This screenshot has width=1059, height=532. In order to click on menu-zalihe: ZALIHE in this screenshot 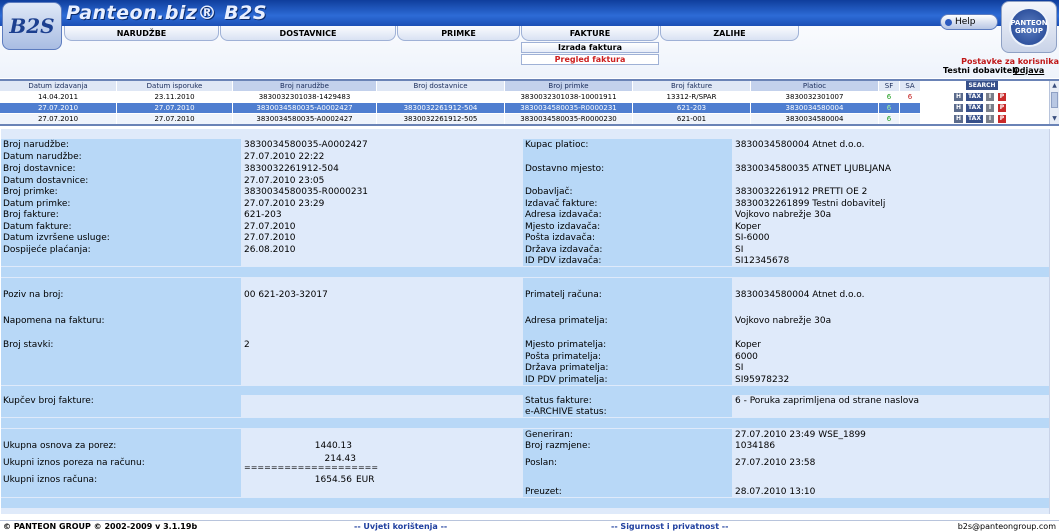, I will do `click(729, 33)`.